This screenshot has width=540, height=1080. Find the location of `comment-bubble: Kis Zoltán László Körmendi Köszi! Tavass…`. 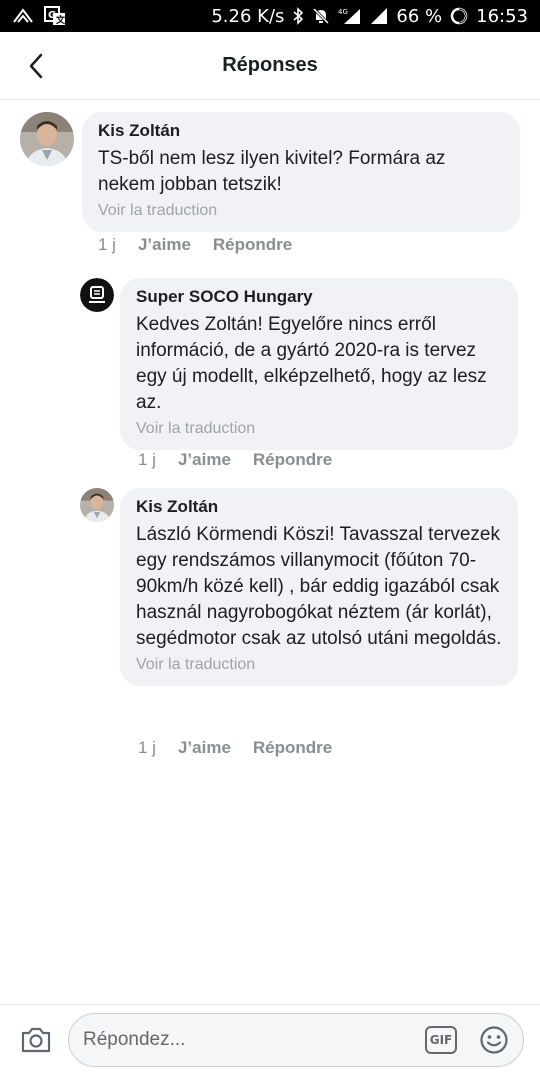

comment-bubble: Kis Zoltán László Körmendi Köszi! Tavass… is located at coordinates (319, 587).